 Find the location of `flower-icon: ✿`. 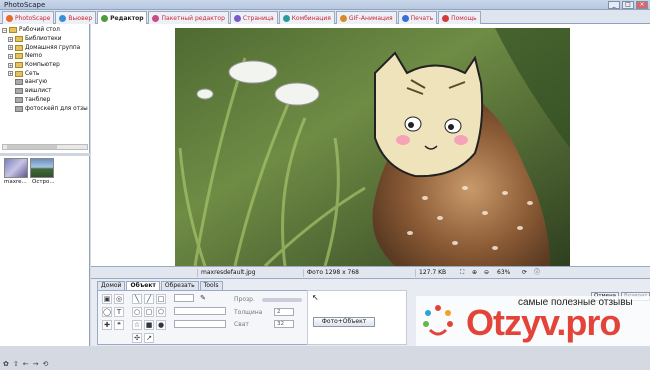

flower-icon: ✿ is located at coordinates (6, 364).